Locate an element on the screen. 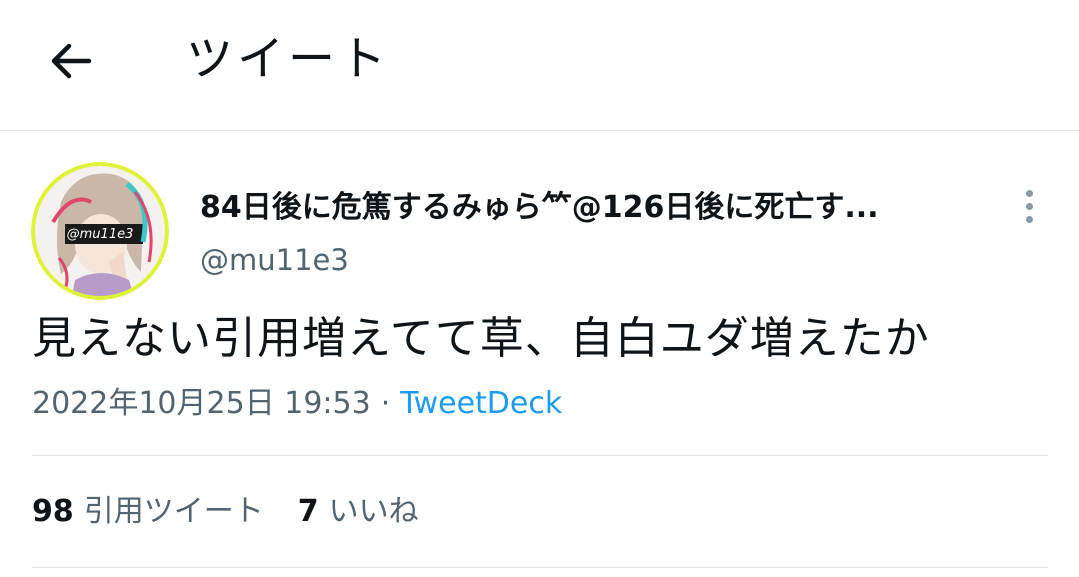 This screenshot has height=577, width=1079. quote-tweets-stat: 98 引用ツイート is located at coordinates (148, 512).